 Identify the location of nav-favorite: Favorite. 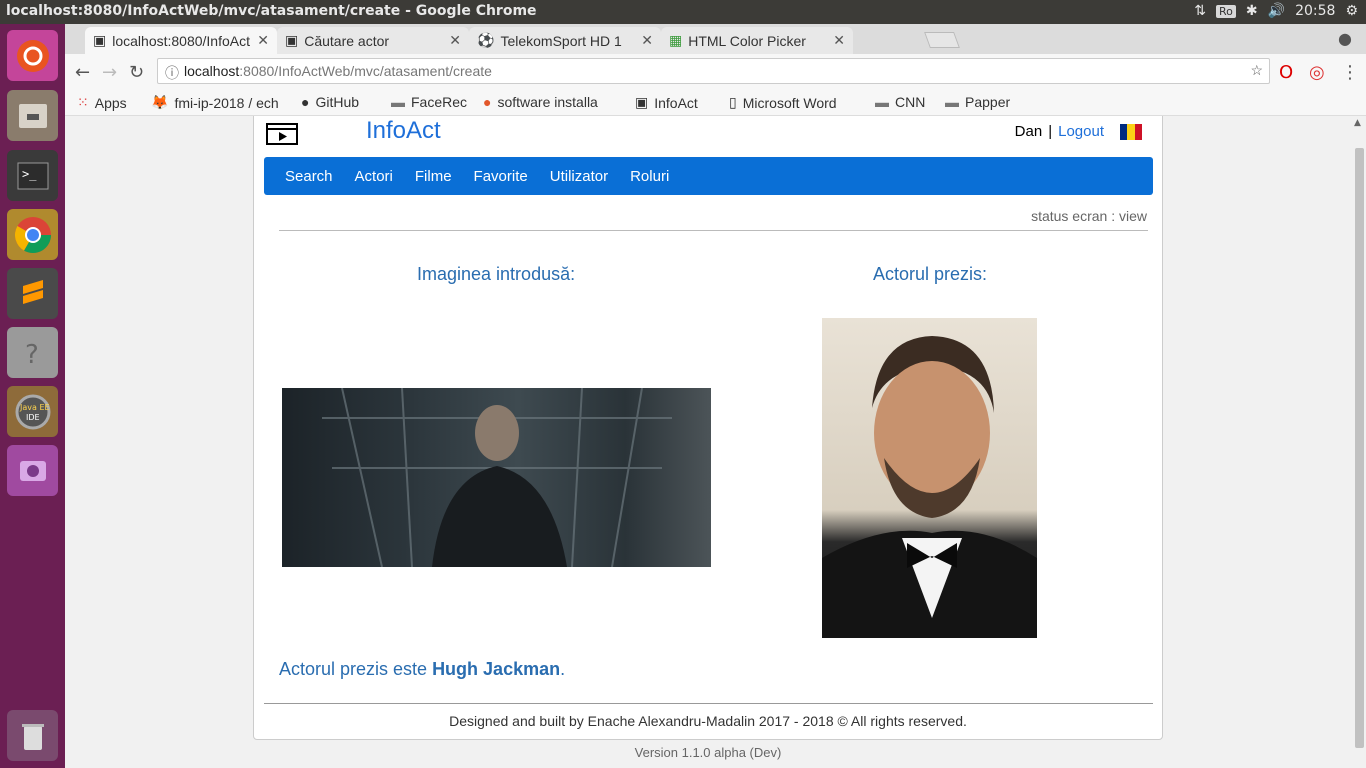
(501, 176).